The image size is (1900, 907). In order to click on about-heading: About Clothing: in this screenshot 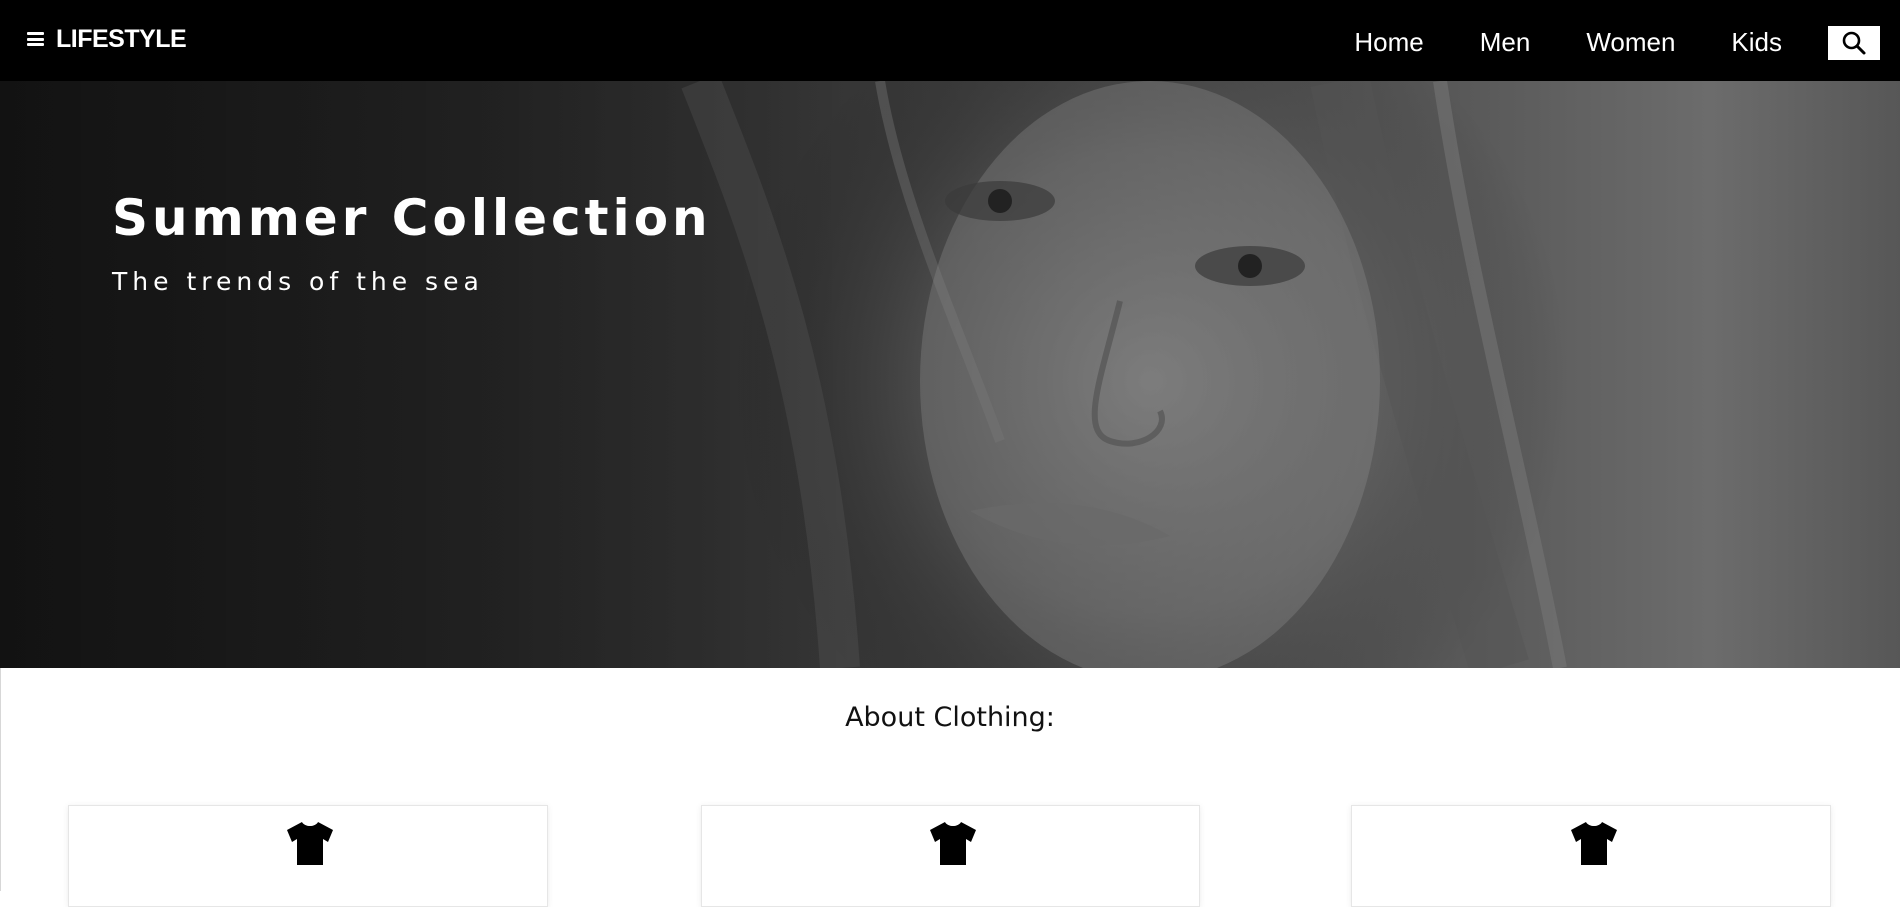, I will do `click(950, 717)`.